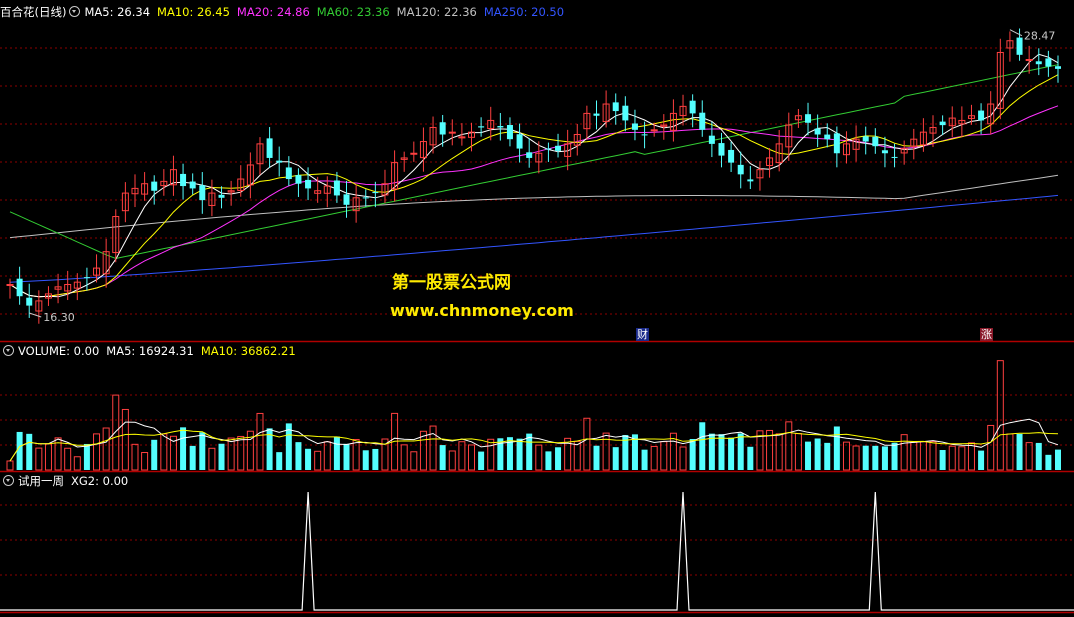 Image resolution: width=1074 pixels, height=617 pixels. Describe the element at coordinates (534, 238) in the screenshot. I see `ma250-line` at that location.